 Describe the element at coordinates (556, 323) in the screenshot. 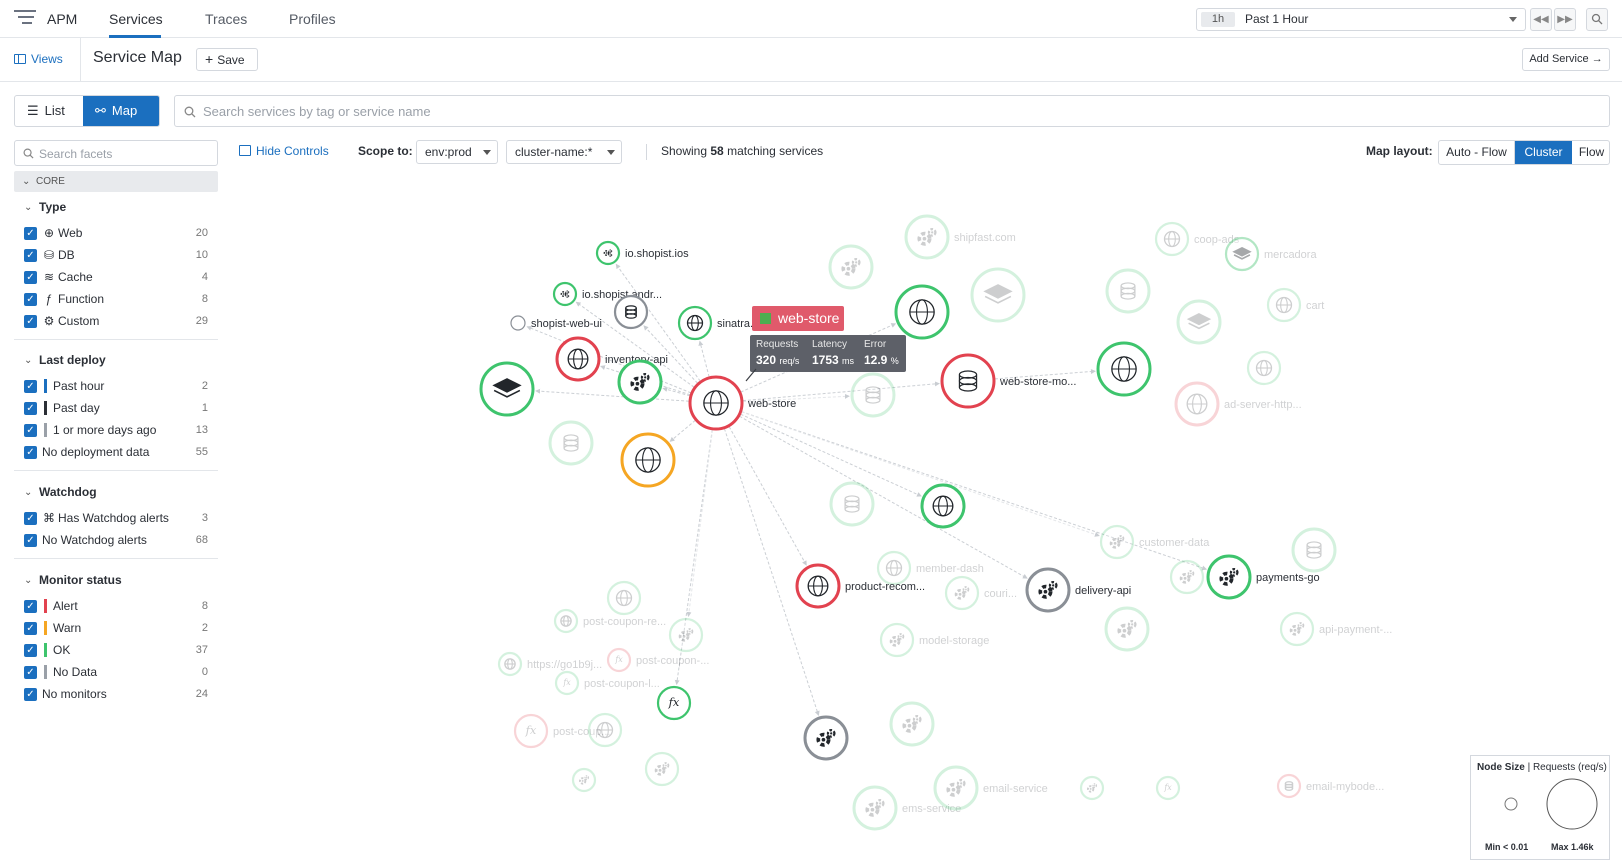

I see `service-node-shopist-web-ui: shopist-web-ui` at that location.